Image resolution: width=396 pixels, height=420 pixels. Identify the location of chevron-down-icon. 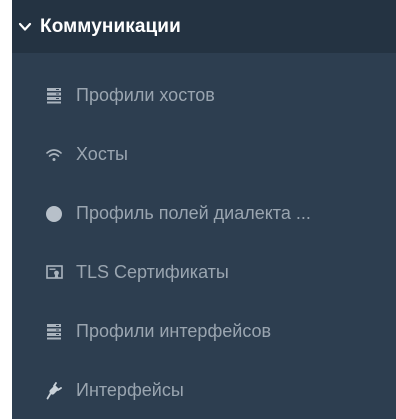
(25, 27).